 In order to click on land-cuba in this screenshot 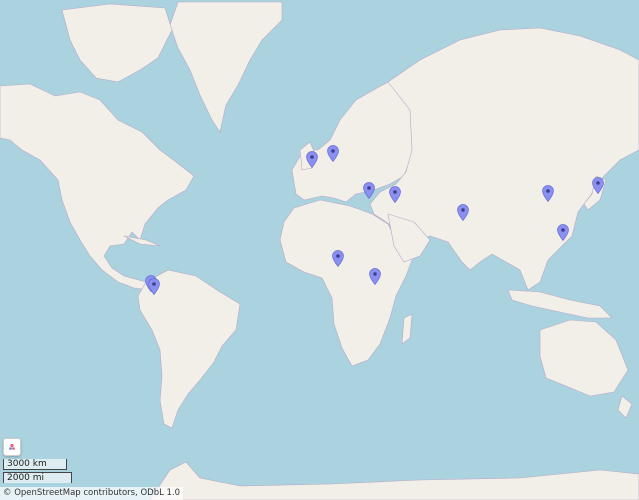, I will do `click(142, 241)`.